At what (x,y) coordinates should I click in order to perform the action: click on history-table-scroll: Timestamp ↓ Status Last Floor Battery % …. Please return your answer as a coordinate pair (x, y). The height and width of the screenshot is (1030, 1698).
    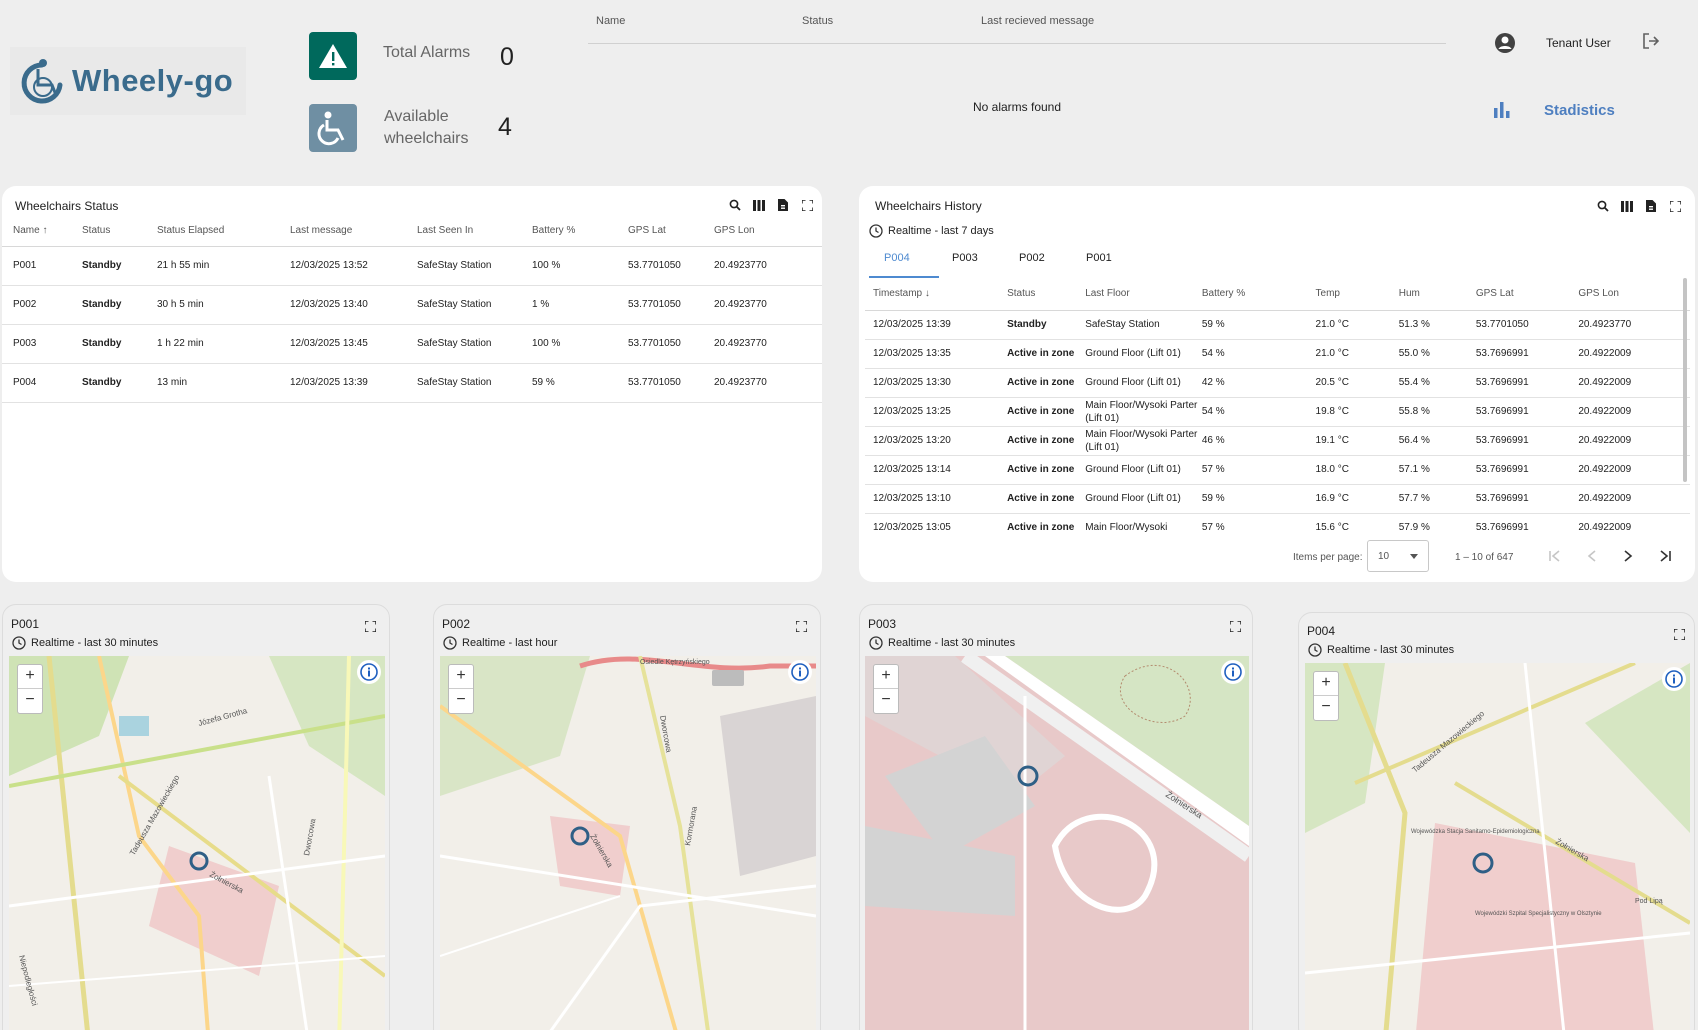
    Looking at the image, I should click on (1277, 405).